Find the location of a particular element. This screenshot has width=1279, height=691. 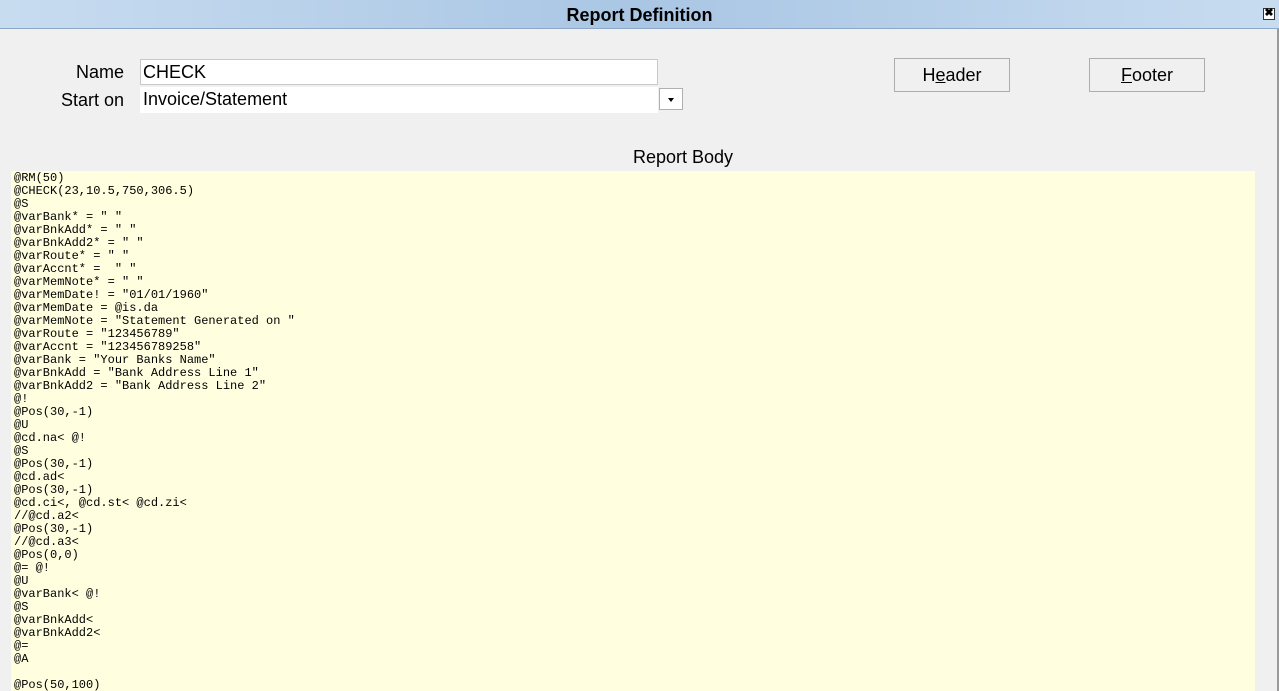

name-label: Name is located at coordinates (99, 72).